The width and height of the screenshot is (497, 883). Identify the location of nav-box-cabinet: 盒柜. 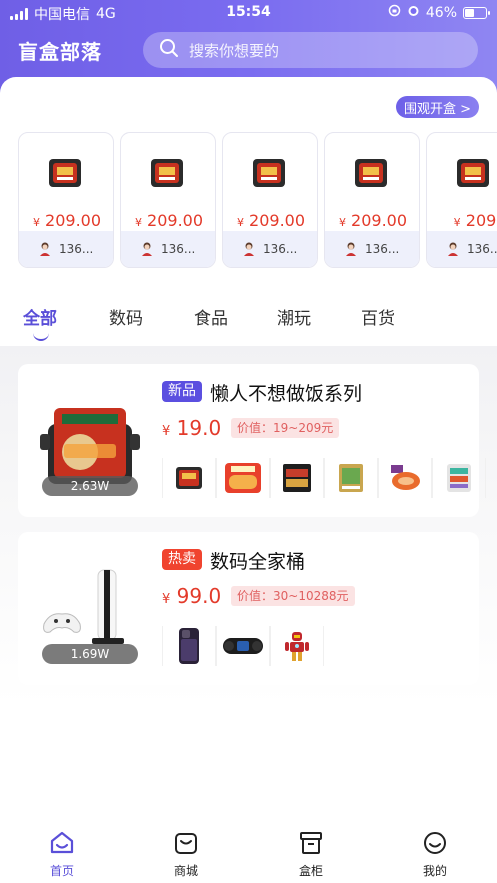
(311, 855).